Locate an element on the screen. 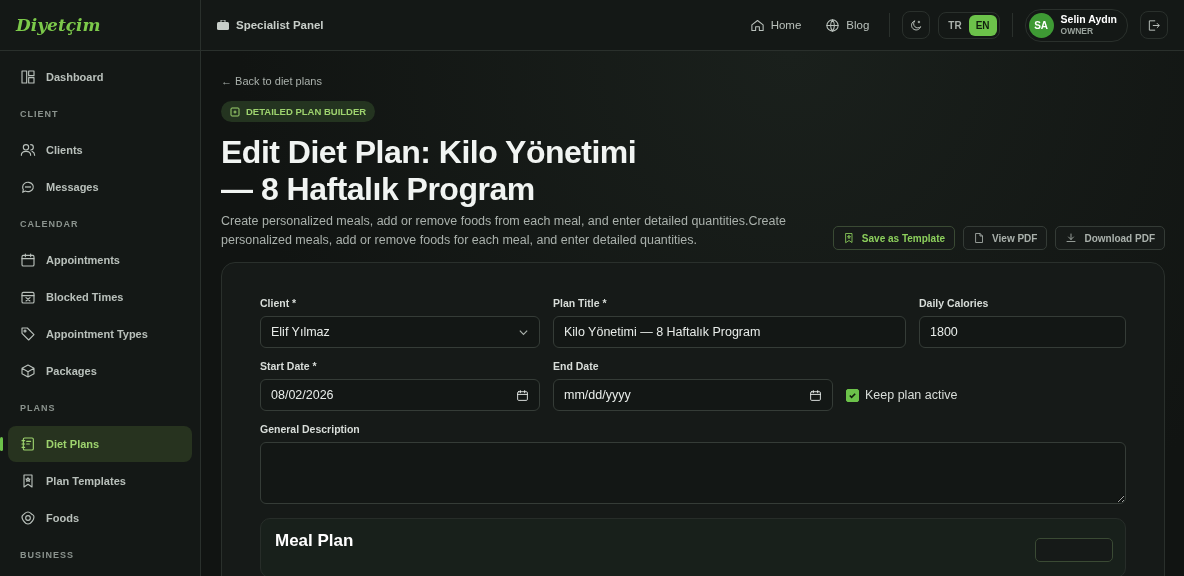 This screenshot has width=1184, height=576. moon-icon is located at coordinates (916, 25).